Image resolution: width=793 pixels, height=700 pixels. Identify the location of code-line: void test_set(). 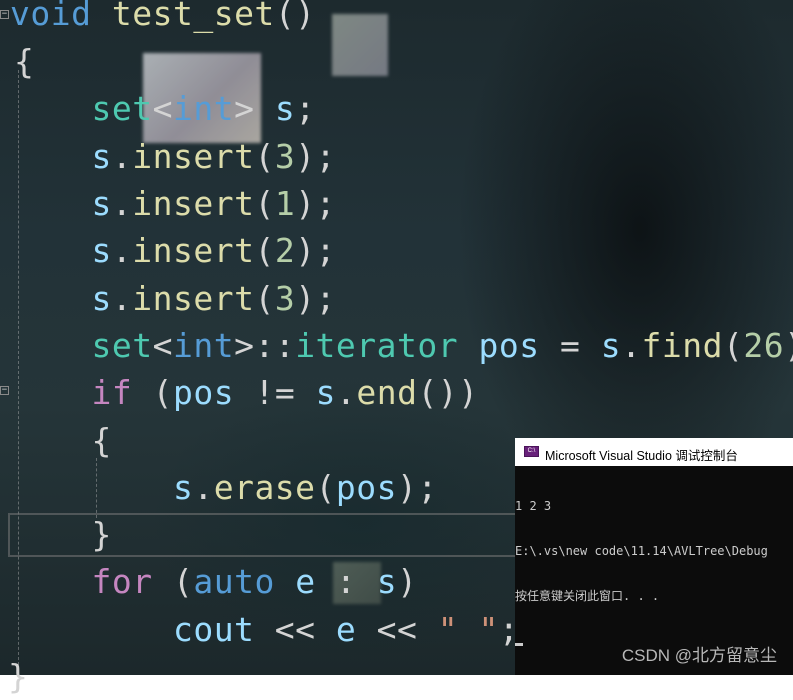
(163, 18).